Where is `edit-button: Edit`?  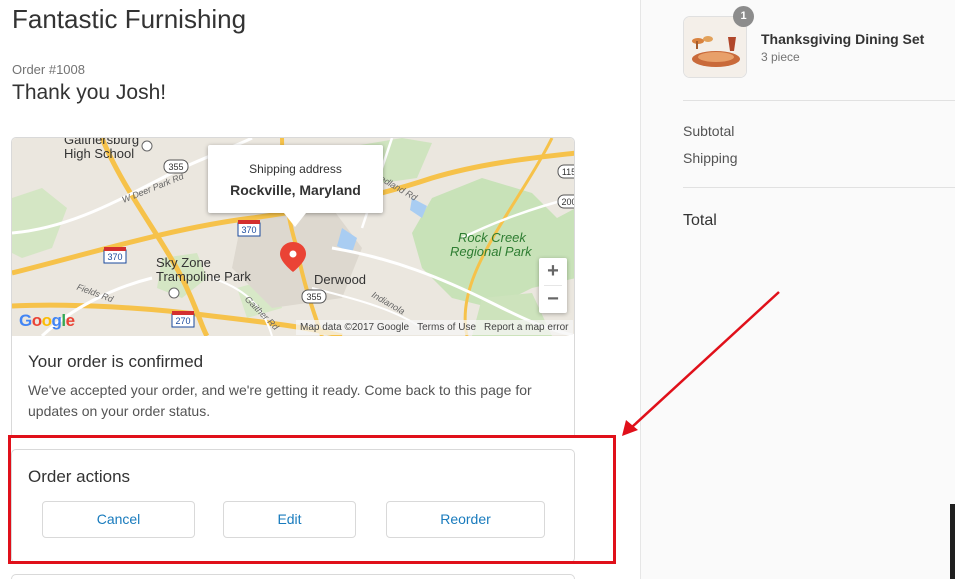 edit-button: Edit is located at coordinates (289, 519).